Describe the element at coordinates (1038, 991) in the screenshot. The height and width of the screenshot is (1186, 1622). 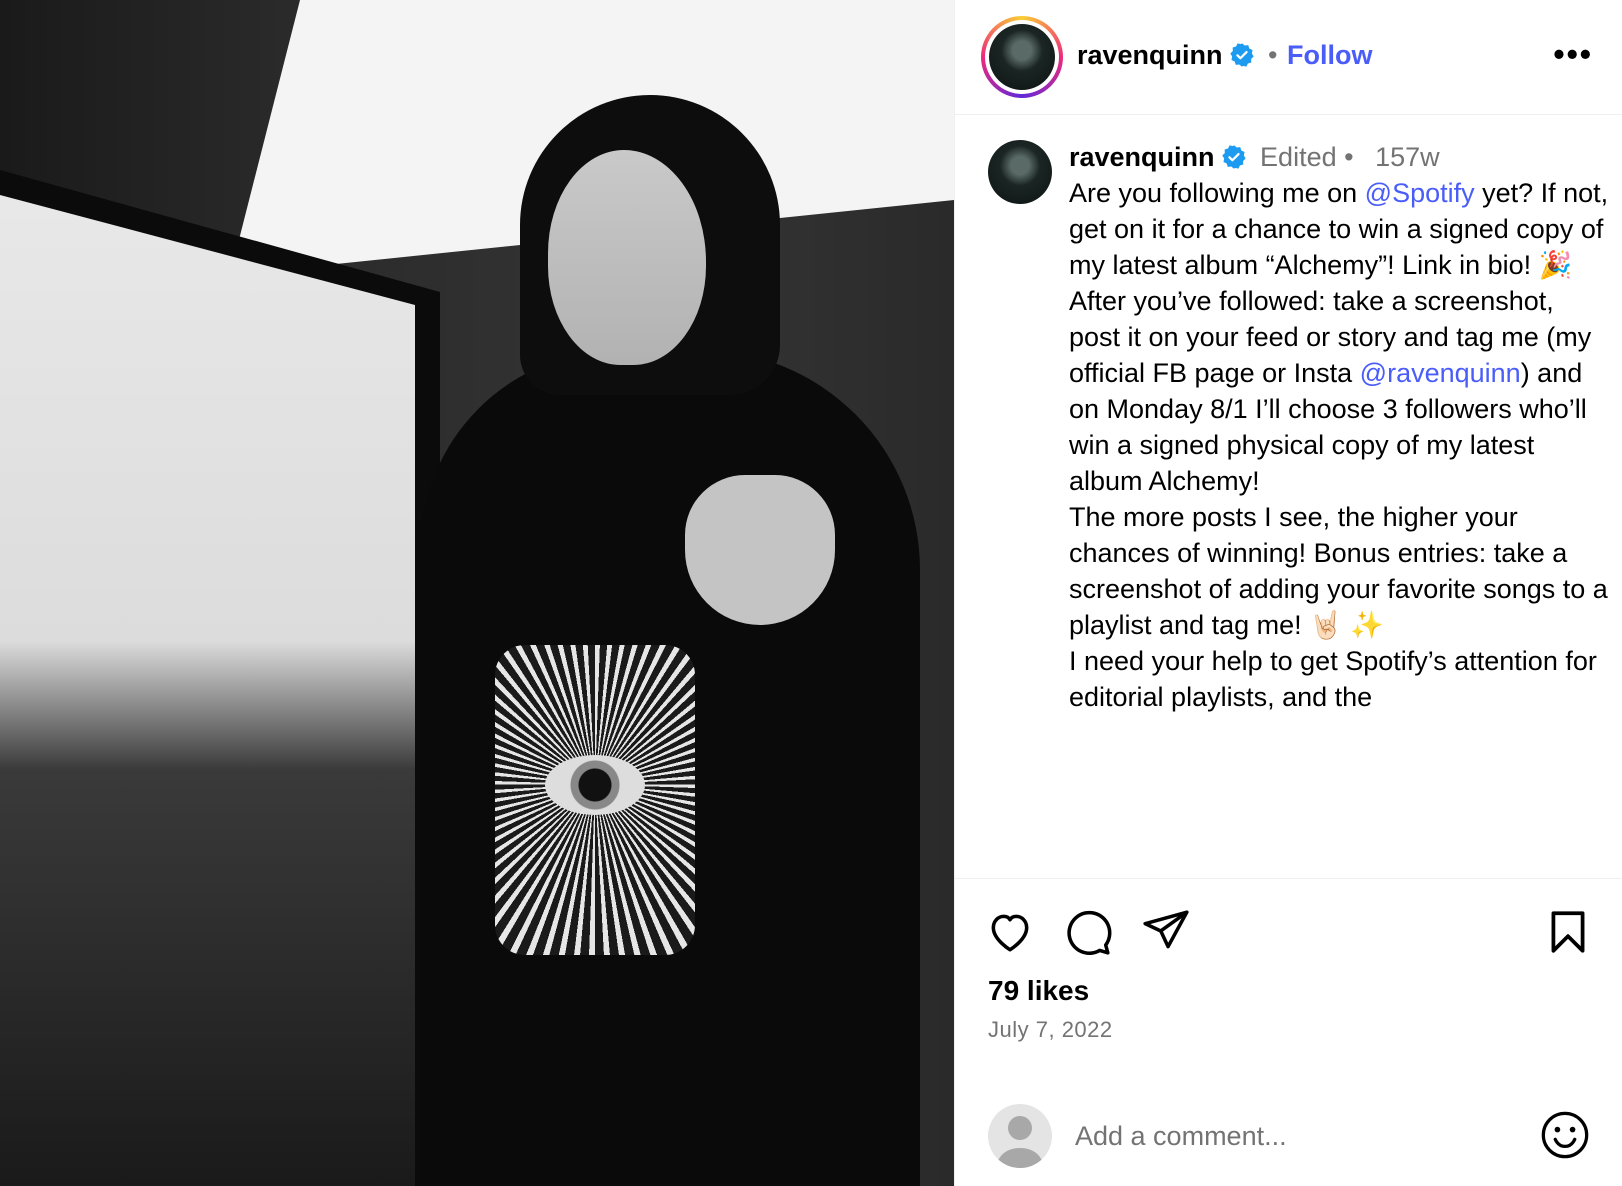
I see `likes-count: 79 likes` at that location.